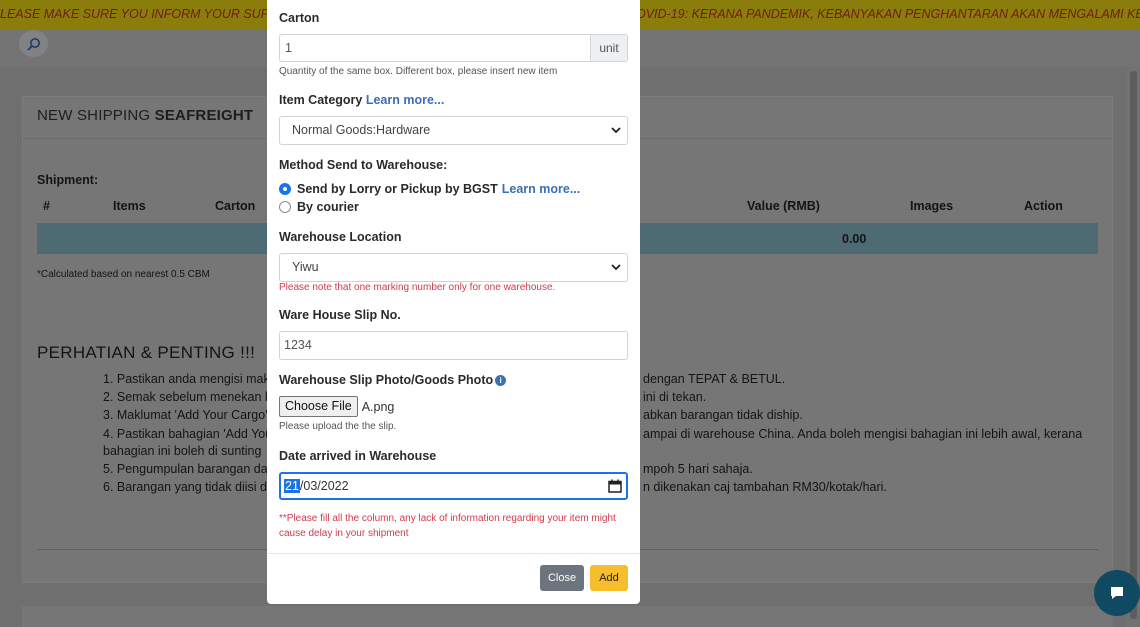 The width and height of the screenshot is (1140, 627). I want to click on card-title-bold: SEAFREIGHT, so click(204, 115).